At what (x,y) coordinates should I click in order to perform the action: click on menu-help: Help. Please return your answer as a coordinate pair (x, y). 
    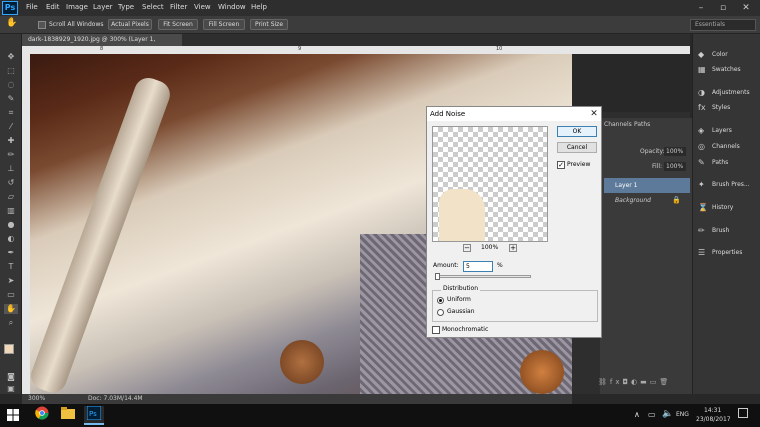
    Looking at the image, I should click on (259, 7).